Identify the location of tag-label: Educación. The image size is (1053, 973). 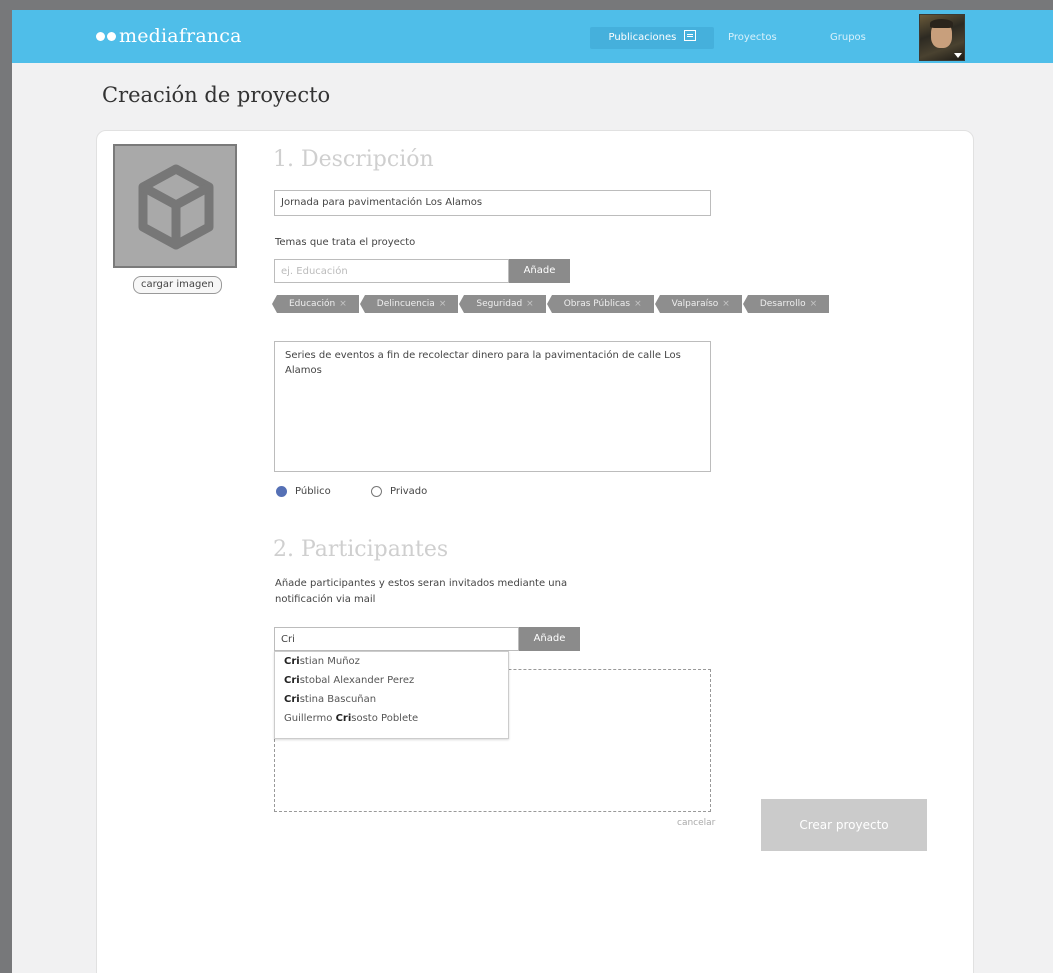
(312, 304).